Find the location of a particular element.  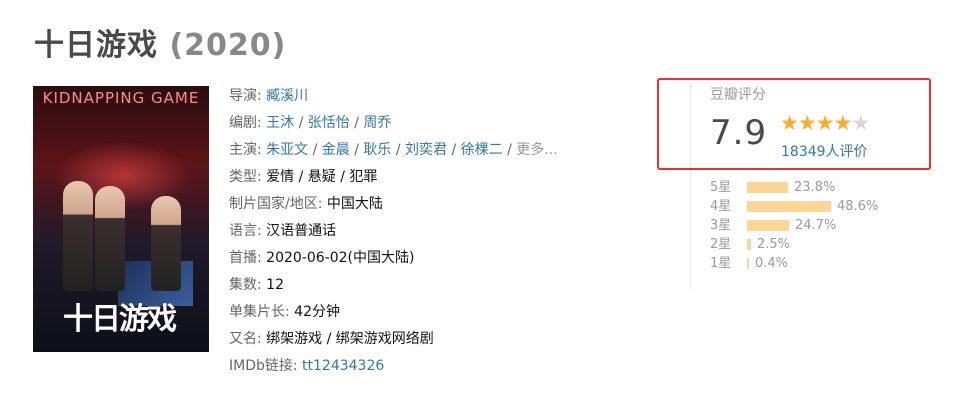

cast-link: 金晨 is located at coordinates (336, 150).